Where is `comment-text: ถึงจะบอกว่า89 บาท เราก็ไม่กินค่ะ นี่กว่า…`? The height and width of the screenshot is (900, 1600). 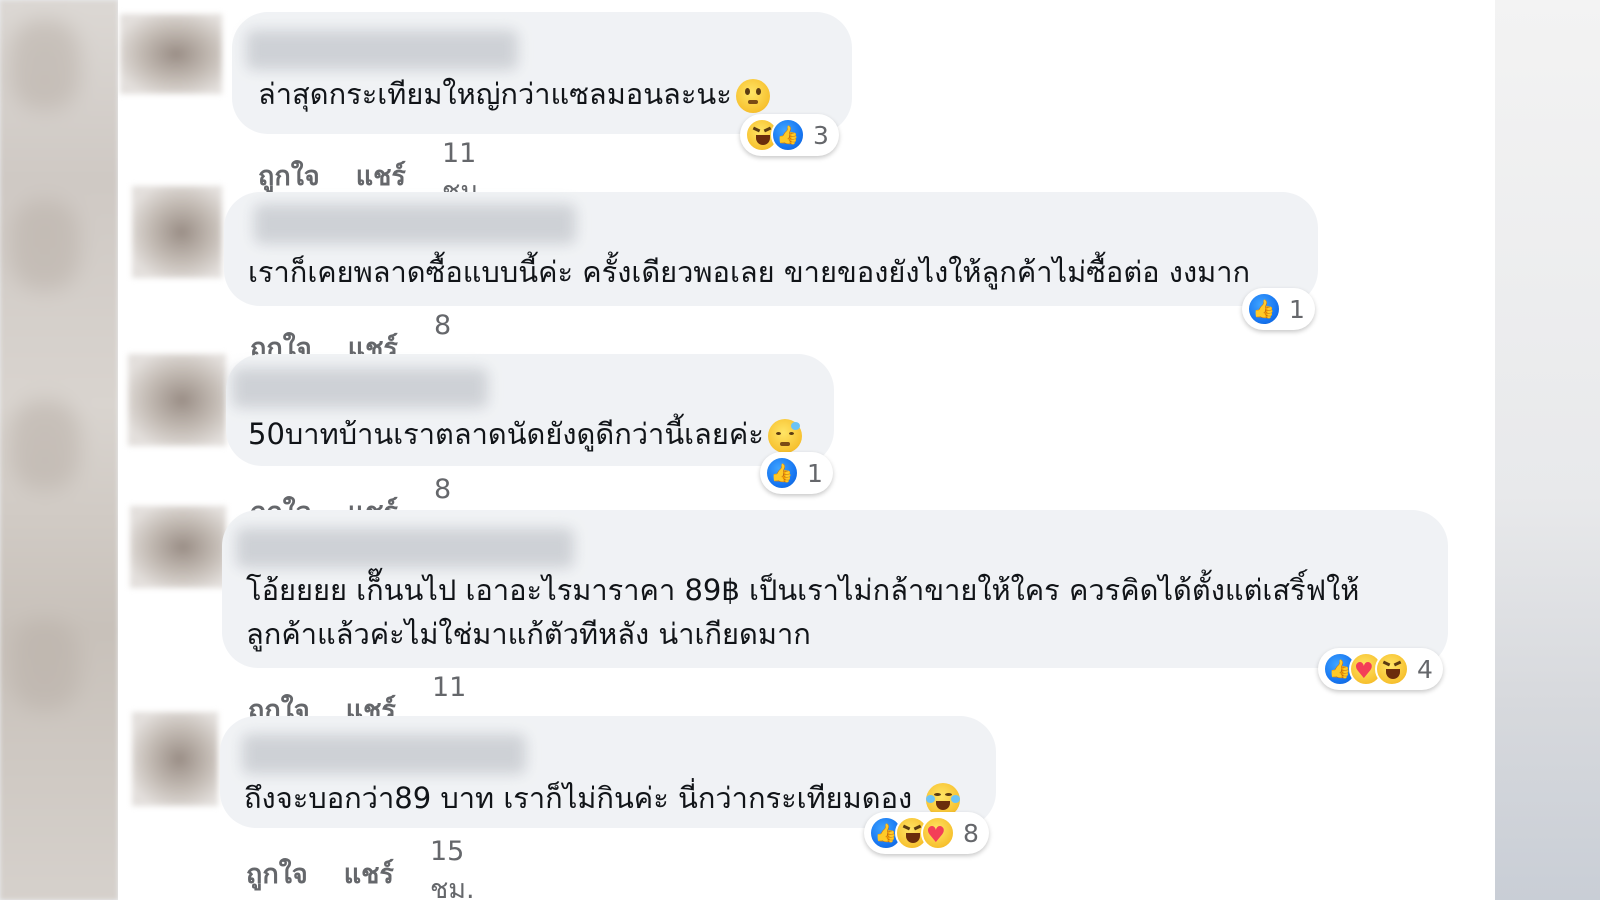 comment-text: ถึงจะบอกว่า89 บาท เราก็ไม่กินค่ะ นี่กว่า… is located at coordinates (602, 798).